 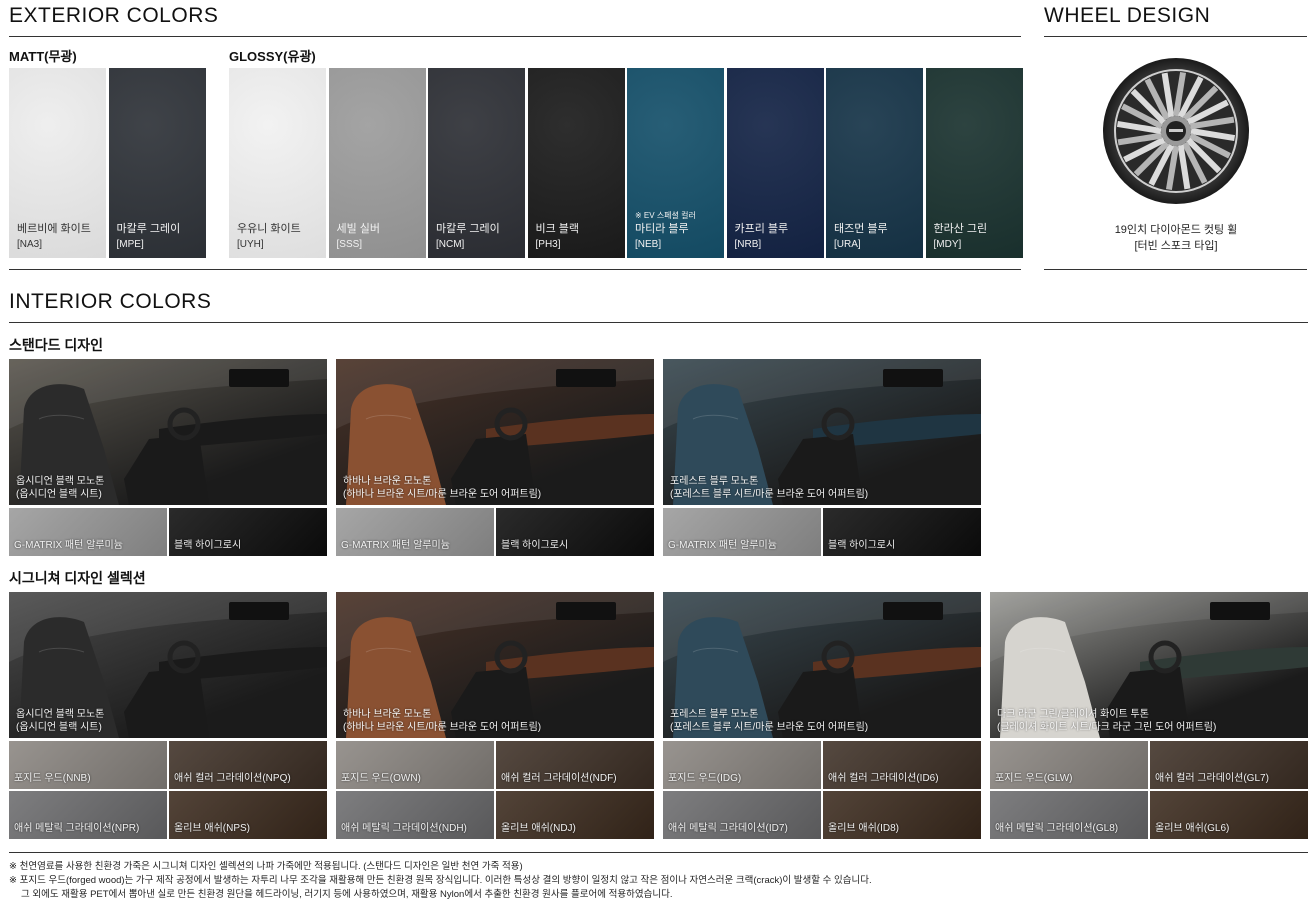 What do you see at coordinates (675, 163) in the screenshot?
I see `color-swatch: ※ EV 스페셜 컬러 마티라 블루 [NEB]` at bounding box center [675, 163].